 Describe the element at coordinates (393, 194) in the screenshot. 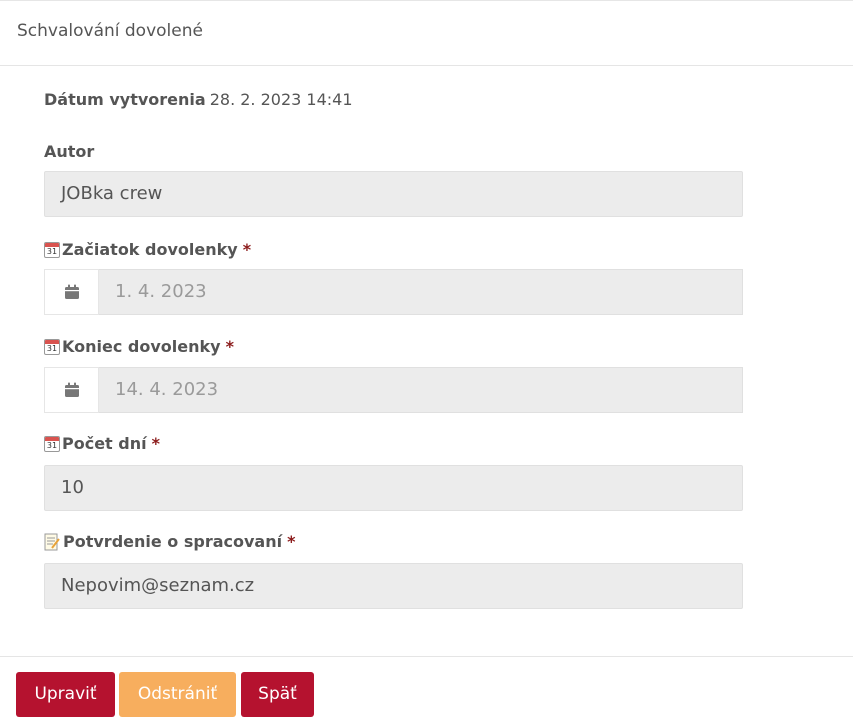

I see `author-field: JOBka crew` at that location.